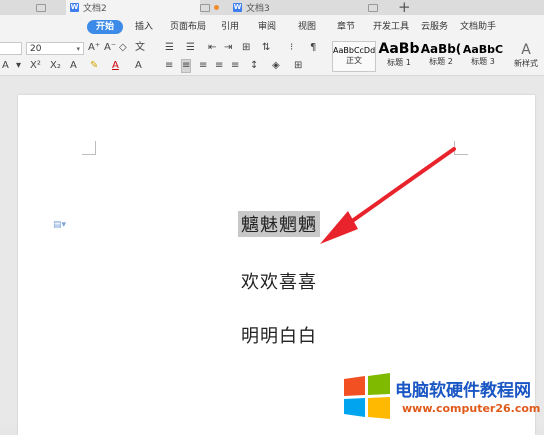 Image resolution: width=544 pixels, height=435 pixels. Describe the element at coordinates (279, 281) in the screenshot. I see `paragraph-2: 欢欢喜喜` at that location.